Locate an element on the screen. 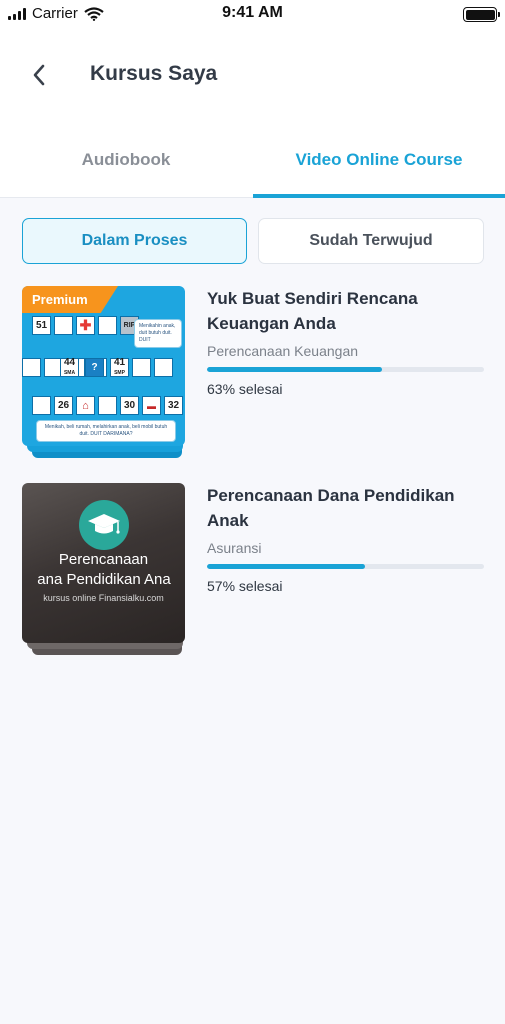 The height and width of the screenshot is (1024, 505). tab-audiobook: Audiobook is located at coordinates (126, 160).